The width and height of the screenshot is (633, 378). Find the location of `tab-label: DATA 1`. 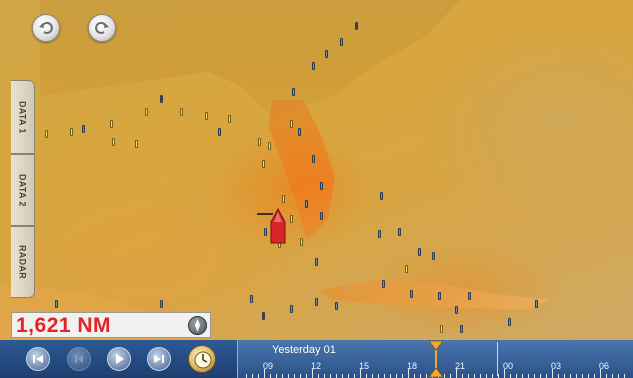

tab-label: DATA 1 is located at coordinates (22, 117).